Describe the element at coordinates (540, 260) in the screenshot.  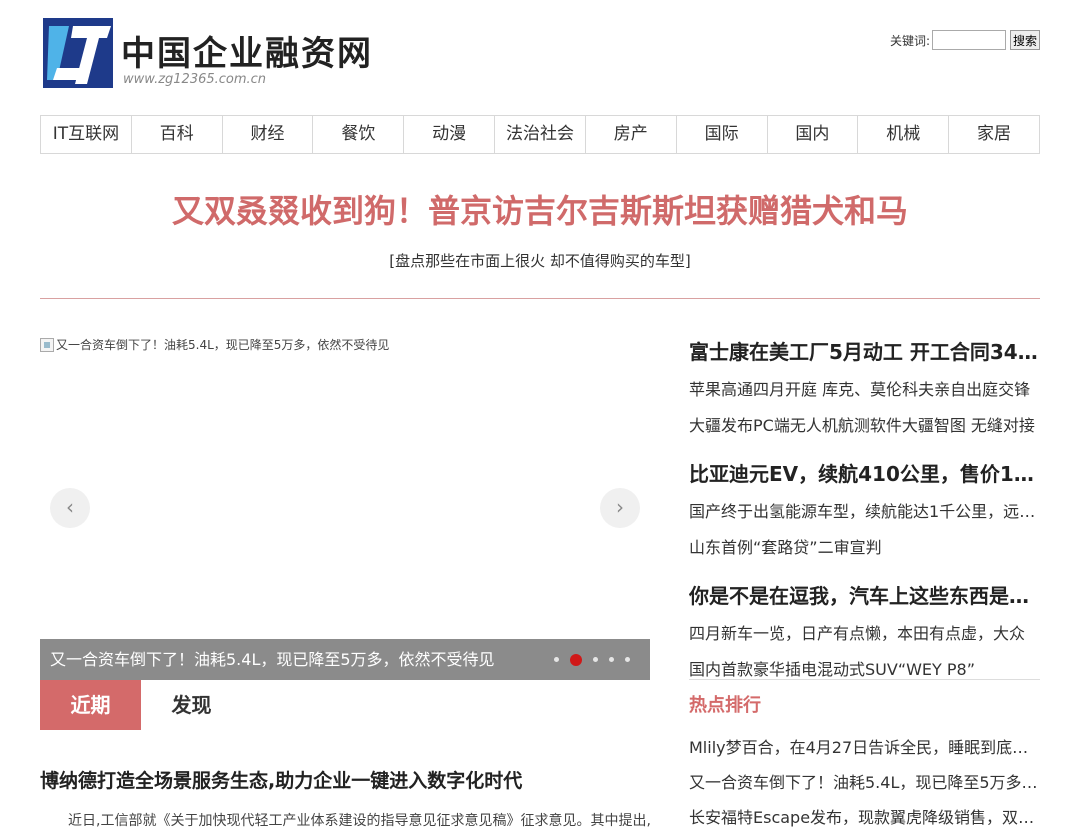
I see `headline-subtitle: [盘点那些在市面上很火 却不值得购买的车型]` at that location.